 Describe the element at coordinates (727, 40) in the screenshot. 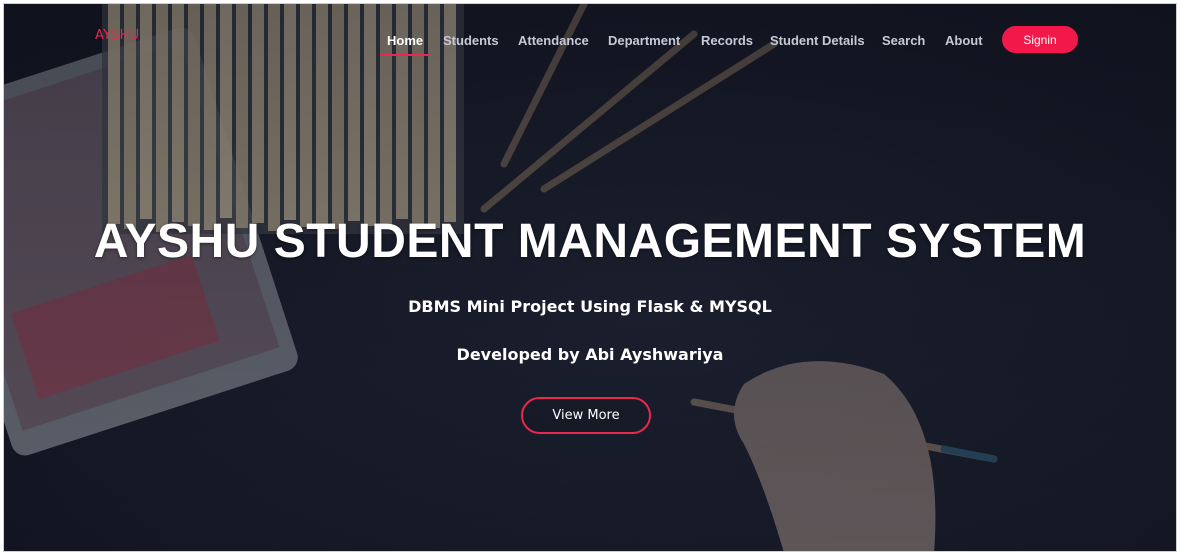

I see `nav-item-records: Records` at that location.